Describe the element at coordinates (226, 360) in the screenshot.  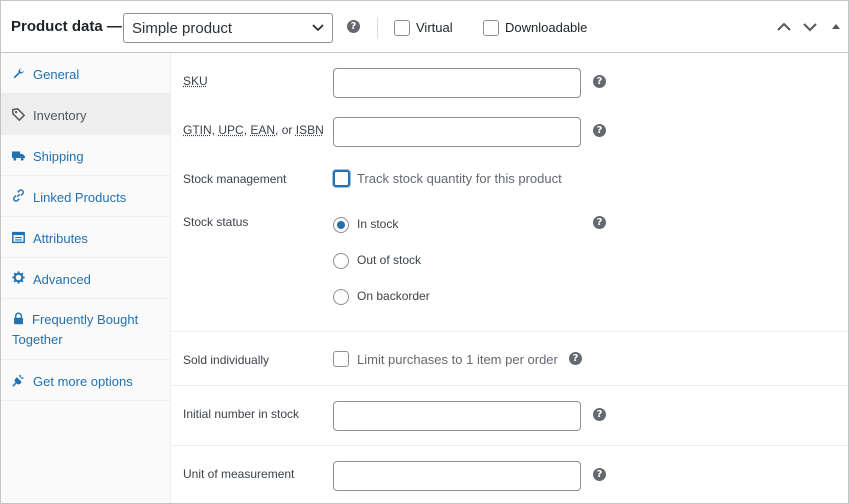
I see `sold-individually-label: Sold individually` at that location.